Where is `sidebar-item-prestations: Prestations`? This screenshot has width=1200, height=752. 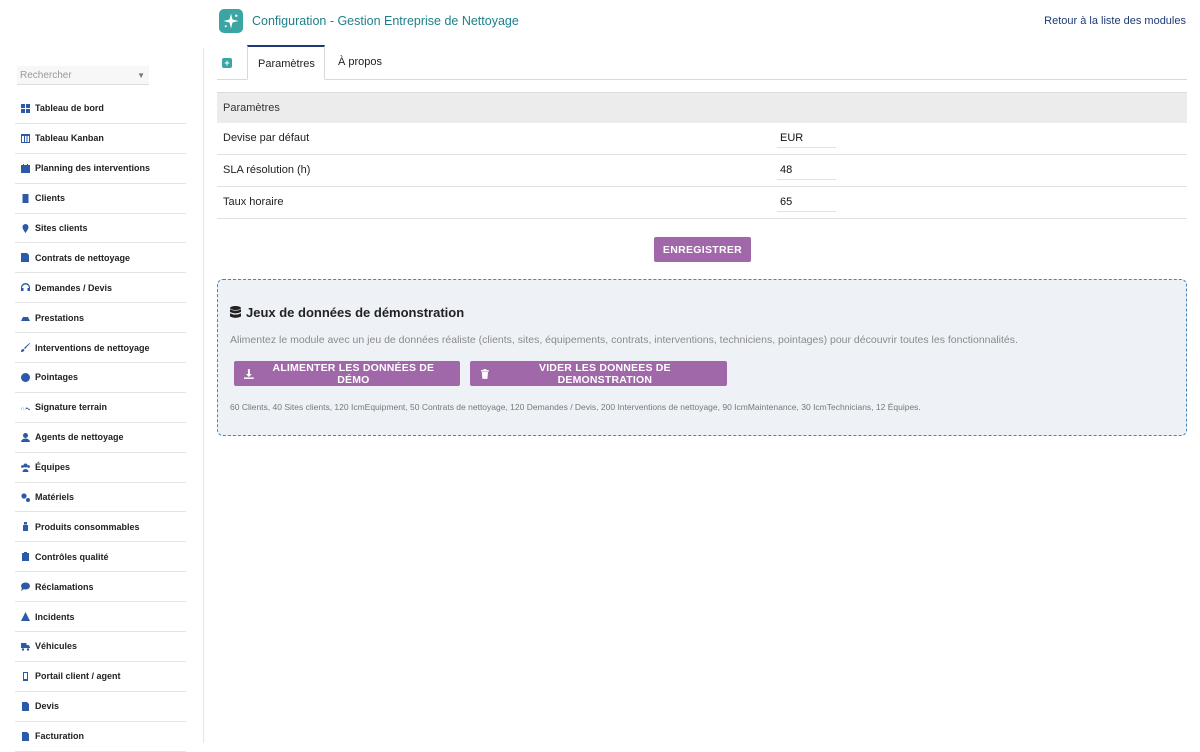 sidebar-item-prestations: Prestations is located at coordinates (100, 318).